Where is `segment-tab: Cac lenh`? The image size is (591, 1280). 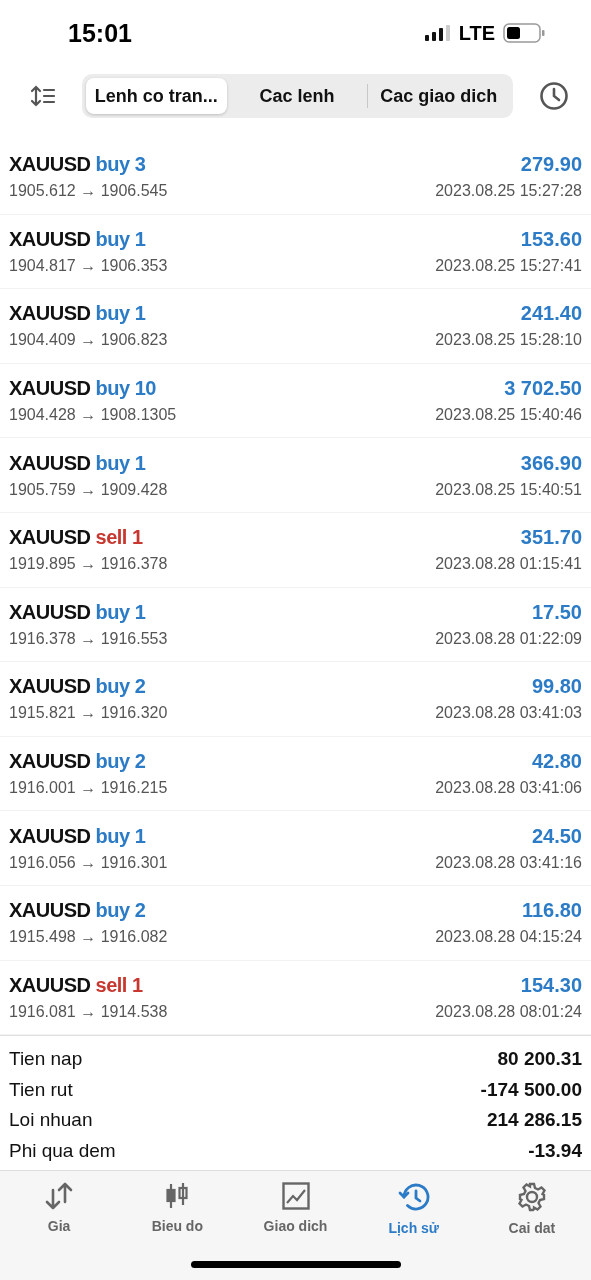 segment-tab: Cac lenh is located at coordinates (297, 96).